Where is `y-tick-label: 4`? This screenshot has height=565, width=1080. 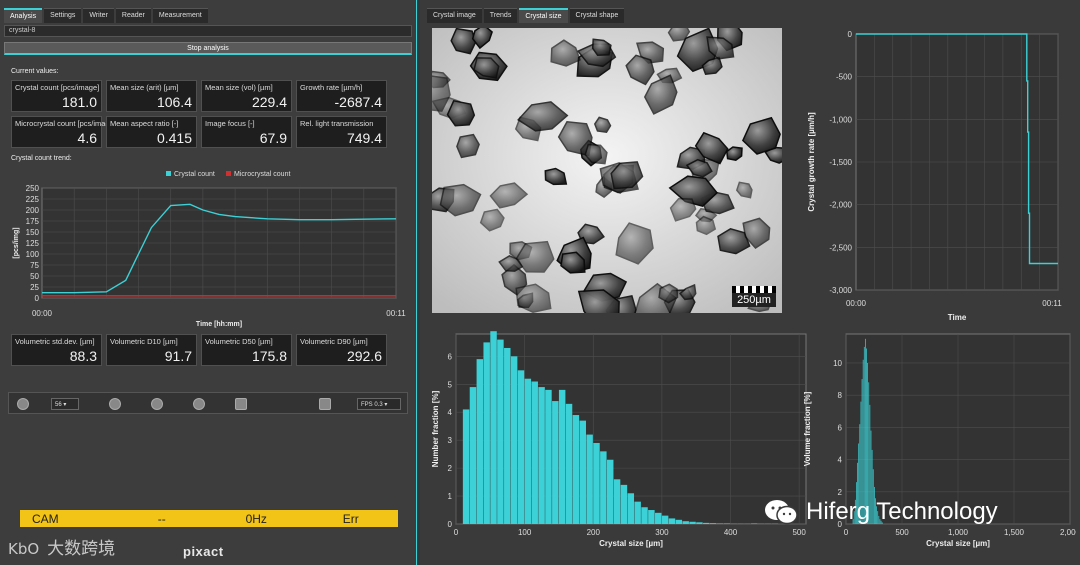 y-tick-label: 4 is located at coordinates (840, 460).